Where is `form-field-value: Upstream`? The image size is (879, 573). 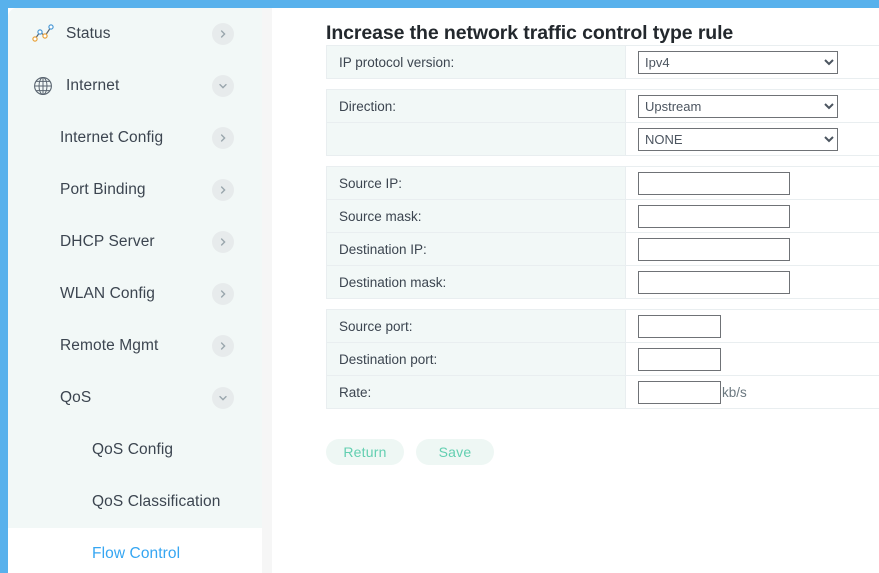 form-field-value: Upstream is located at coordinates (752, 106).